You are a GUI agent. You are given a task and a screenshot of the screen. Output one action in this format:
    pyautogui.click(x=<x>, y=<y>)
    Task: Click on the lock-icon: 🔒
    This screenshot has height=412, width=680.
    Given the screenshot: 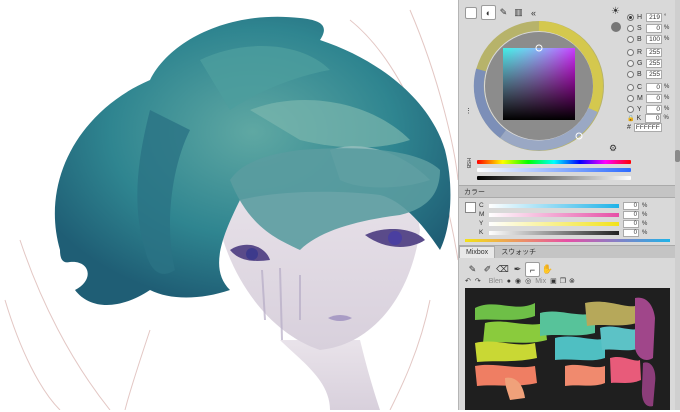 What is the action you would take?
    pyautogui.click(x=630, y=118)
    